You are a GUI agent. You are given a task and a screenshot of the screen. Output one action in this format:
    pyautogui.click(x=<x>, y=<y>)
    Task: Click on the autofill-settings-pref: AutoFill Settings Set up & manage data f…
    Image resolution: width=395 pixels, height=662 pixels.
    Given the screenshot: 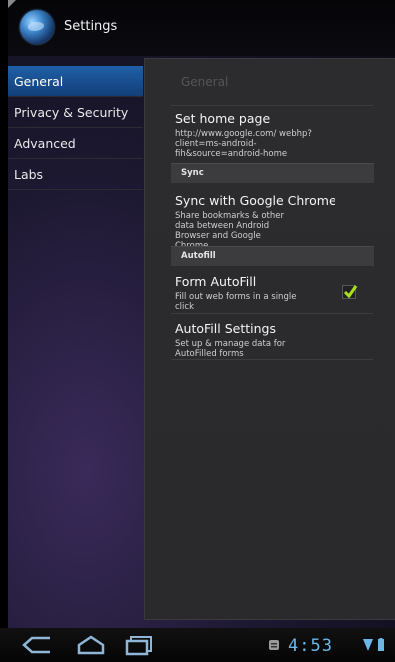 What is the action you would take?
    pyautogui.click(x=274, y=340)
    